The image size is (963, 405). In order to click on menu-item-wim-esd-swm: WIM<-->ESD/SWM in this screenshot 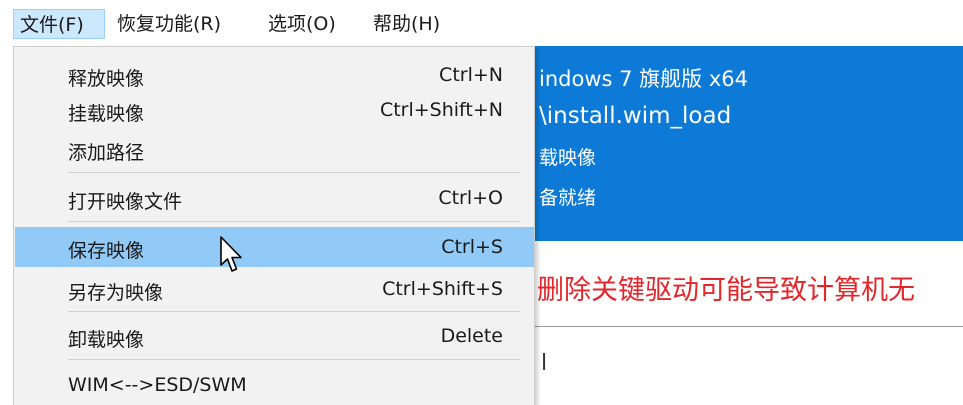, I will do `click(274, 385)`.